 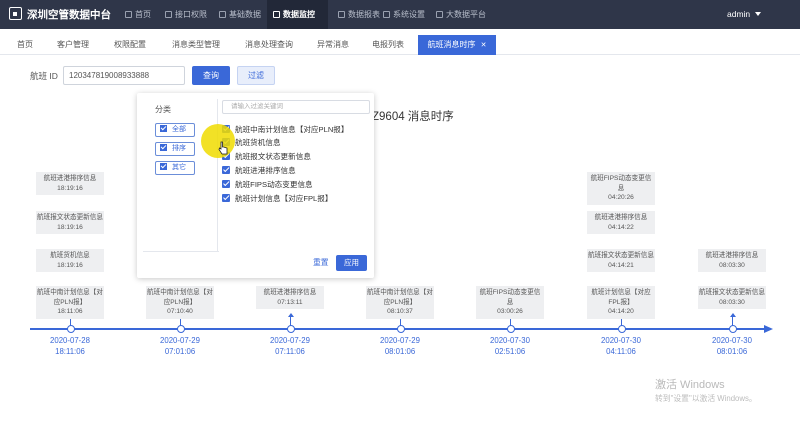 I want to click on message-card: 航班进港排序信息 18:19:16, so click(x=70, y=183).